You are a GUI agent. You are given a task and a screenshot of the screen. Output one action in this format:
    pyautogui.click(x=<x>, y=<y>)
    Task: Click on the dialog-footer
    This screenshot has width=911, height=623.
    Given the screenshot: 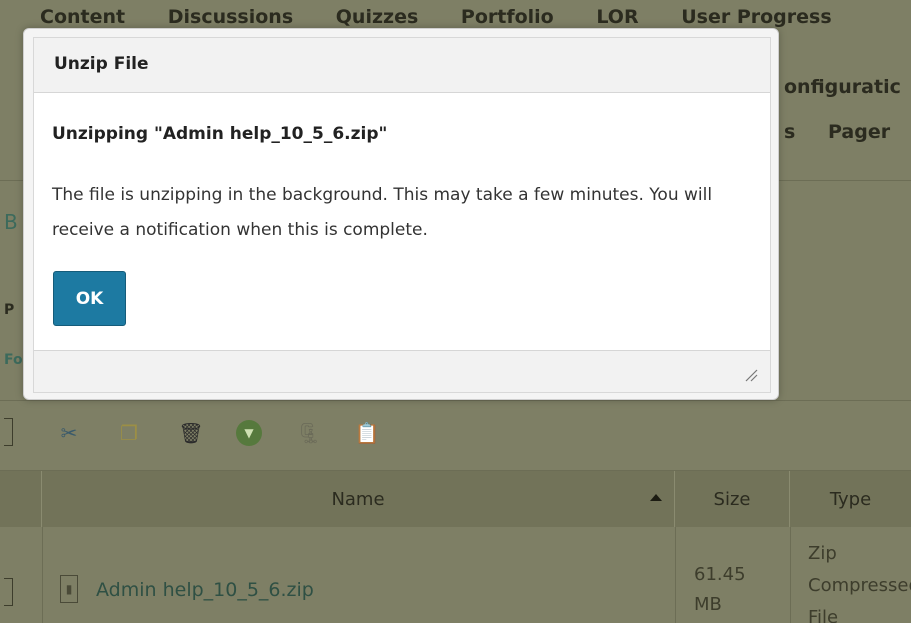 What is the action you would take?
    pyautogui.click(x=402, y=371)
    